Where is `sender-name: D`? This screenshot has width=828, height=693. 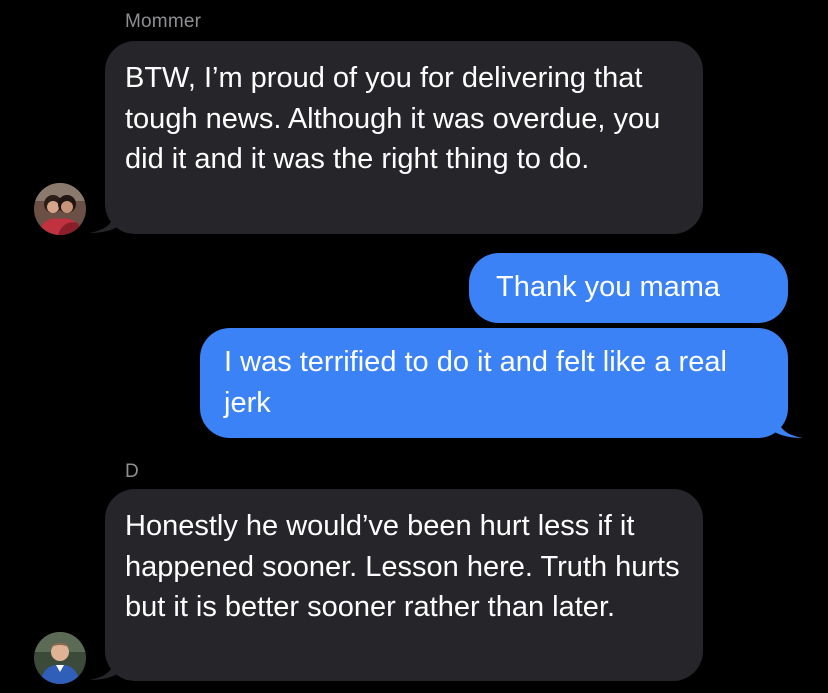
sender-name: D is located at coordinates (132, 471).